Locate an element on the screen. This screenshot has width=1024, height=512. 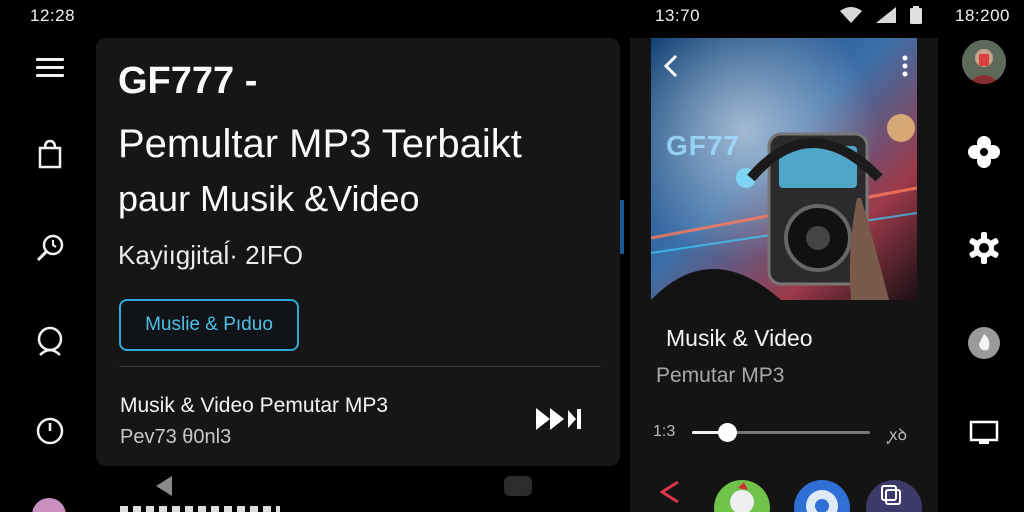
nav-back-button is located at coordinates (164, 488).